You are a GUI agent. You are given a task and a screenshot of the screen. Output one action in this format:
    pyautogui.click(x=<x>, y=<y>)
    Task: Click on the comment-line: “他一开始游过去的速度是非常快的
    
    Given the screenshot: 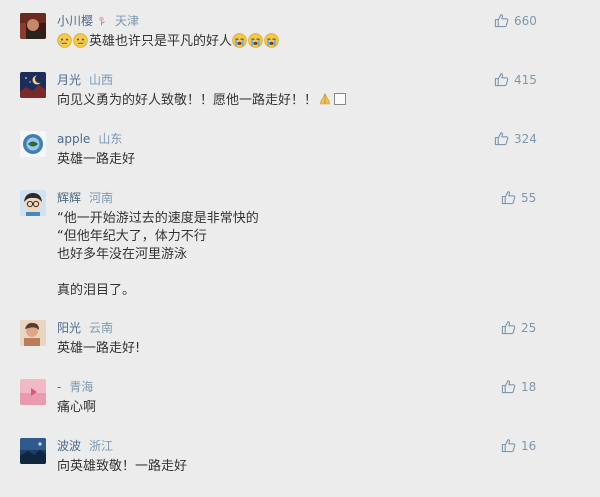 What is the action you would take?
    pyautogui.click(x=158, y=218)
    